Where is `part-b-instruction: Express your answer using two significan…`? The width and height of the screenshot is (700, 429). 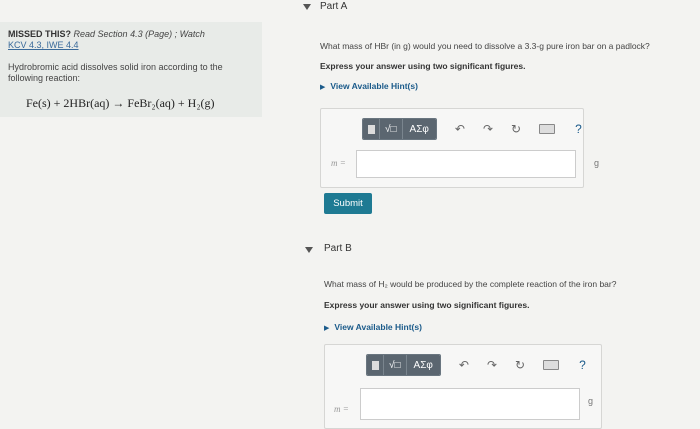
part-b-instruction: Express your answer using two significan… is located at coordinates (427, 305).